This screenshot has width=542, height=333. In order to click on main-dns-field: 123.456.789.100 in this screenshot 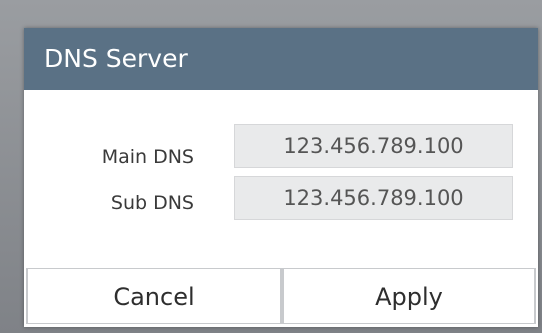, I will do `click(373, 146)`.